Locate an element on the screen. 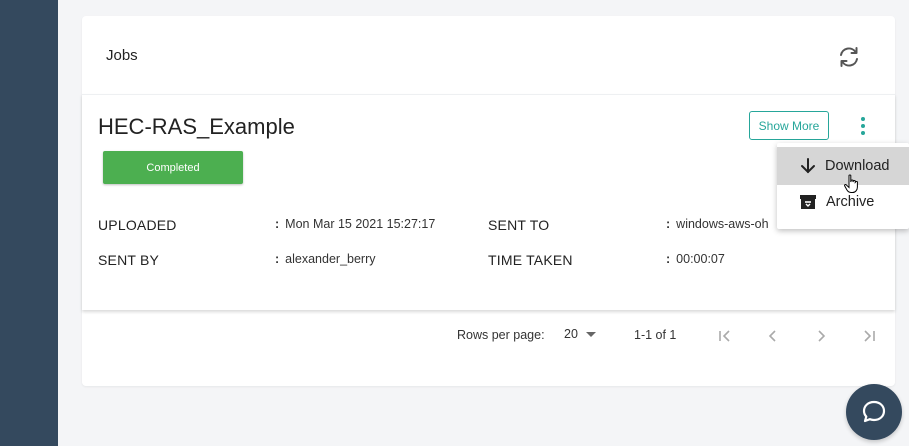 Image resolution: width=909 pixels, height=446 pixels. sidebar is located at coordinates (29, 223).